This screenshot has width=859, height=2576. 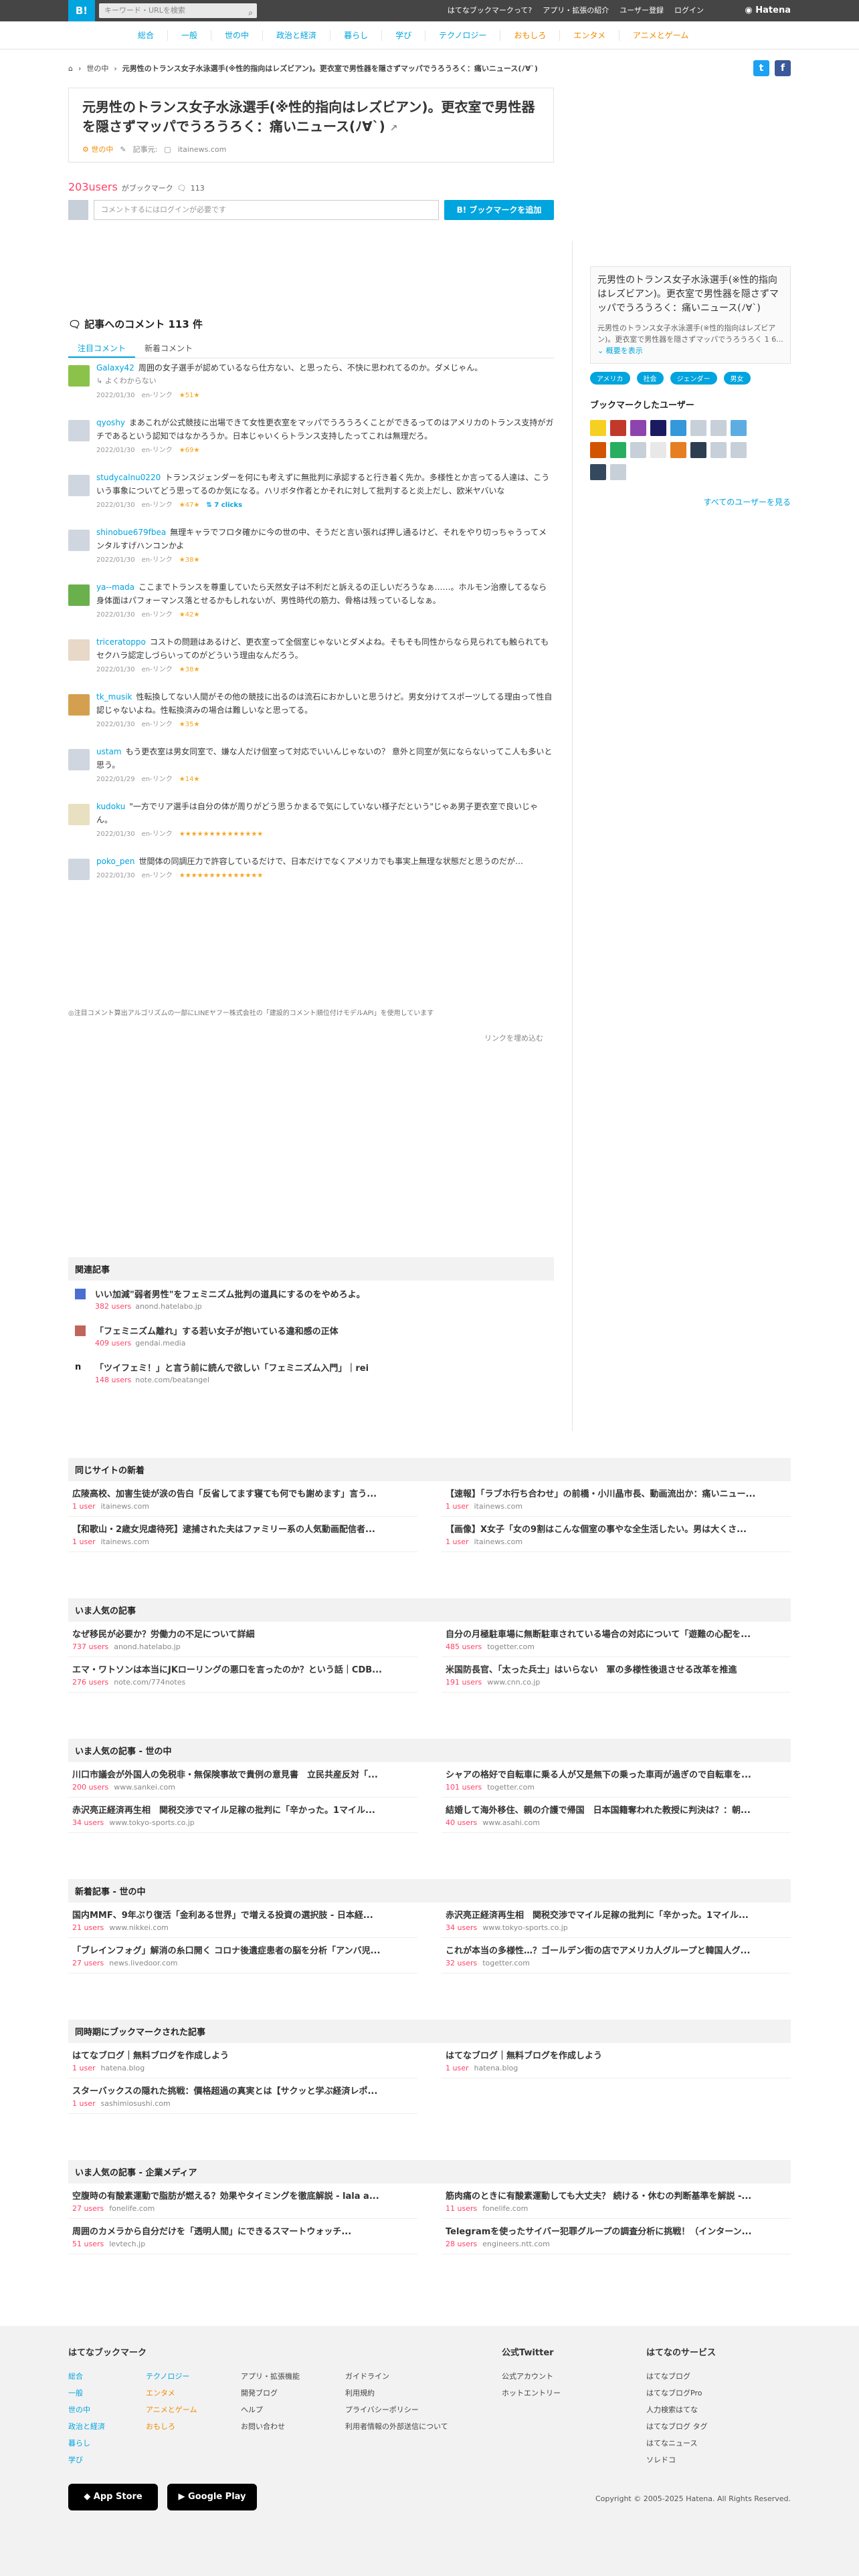 What do you see at coordinates (461, 2208) in the screenshot?
I see `item-users: 11 users` at bounding box center [461, 2208].